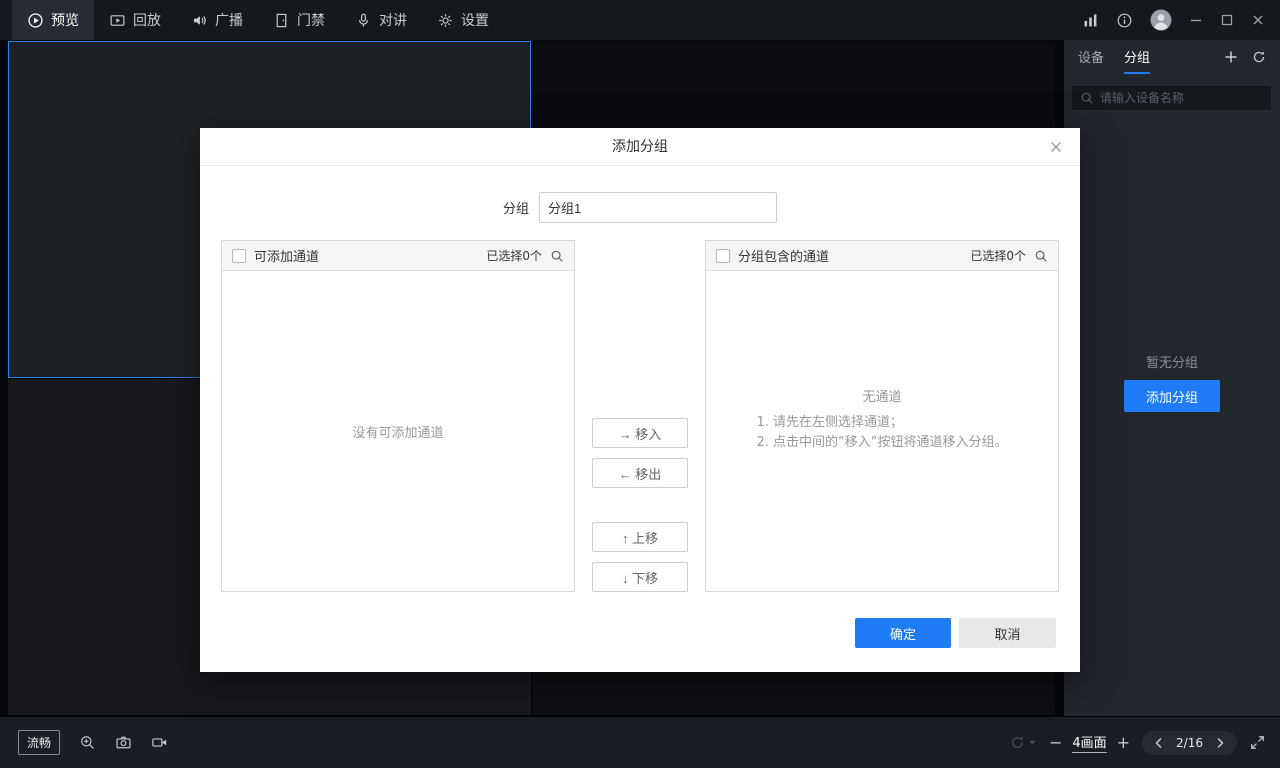 The height and width of the screenshot is (768, 1280). I want to click on layout-minus-button: −, so click(1055, 742).